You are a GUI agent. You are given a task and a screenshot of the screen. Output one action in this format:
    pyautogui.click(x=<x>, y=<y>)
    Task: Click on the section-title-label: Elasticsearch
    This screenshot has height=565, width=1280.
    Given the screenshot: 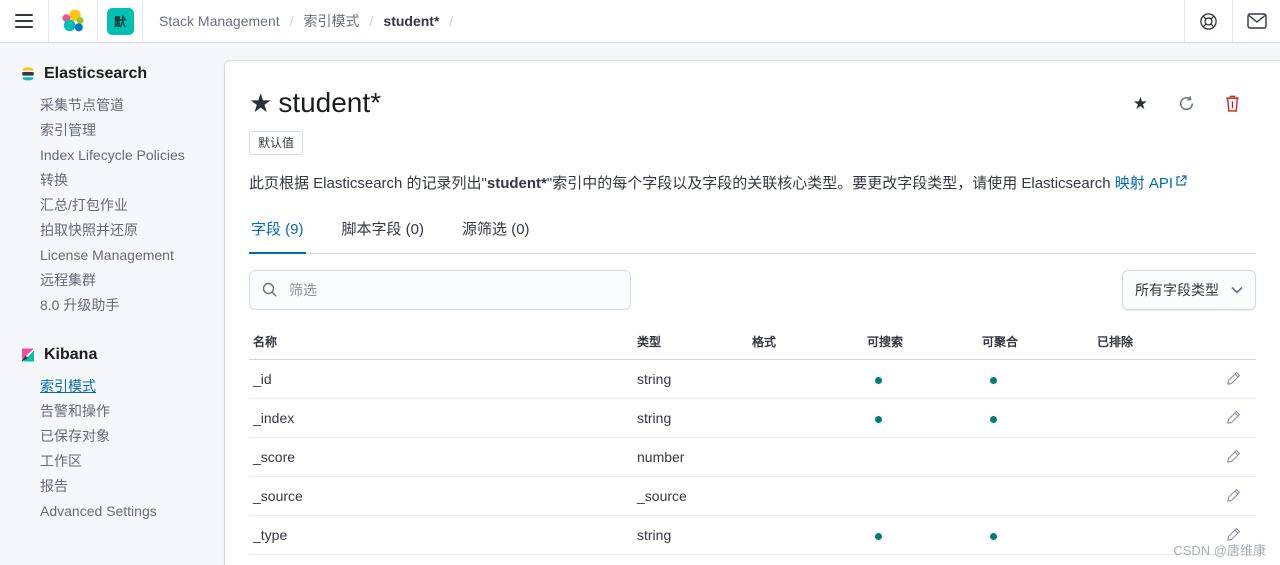 What is the action you would take?
    pyautogui.click(x=96, y=73)
    